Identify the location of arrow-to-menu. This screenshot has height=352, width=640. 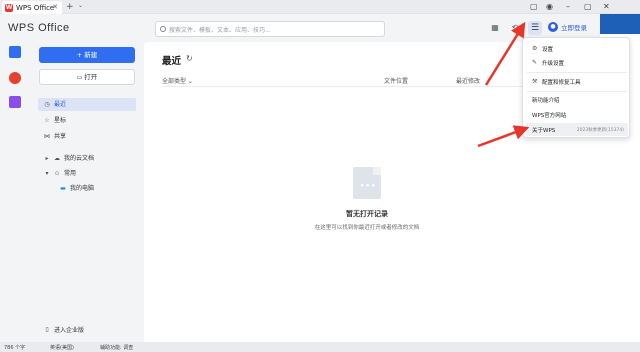
(505, 53).